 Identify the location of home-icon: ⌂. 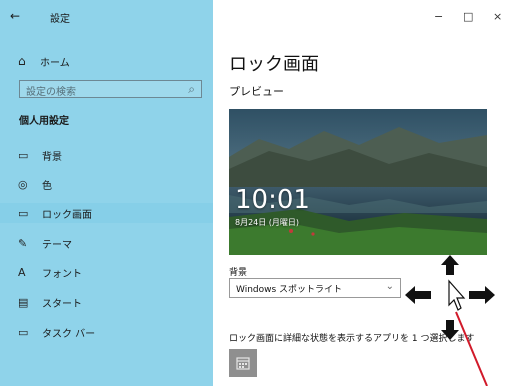
(22, 61).